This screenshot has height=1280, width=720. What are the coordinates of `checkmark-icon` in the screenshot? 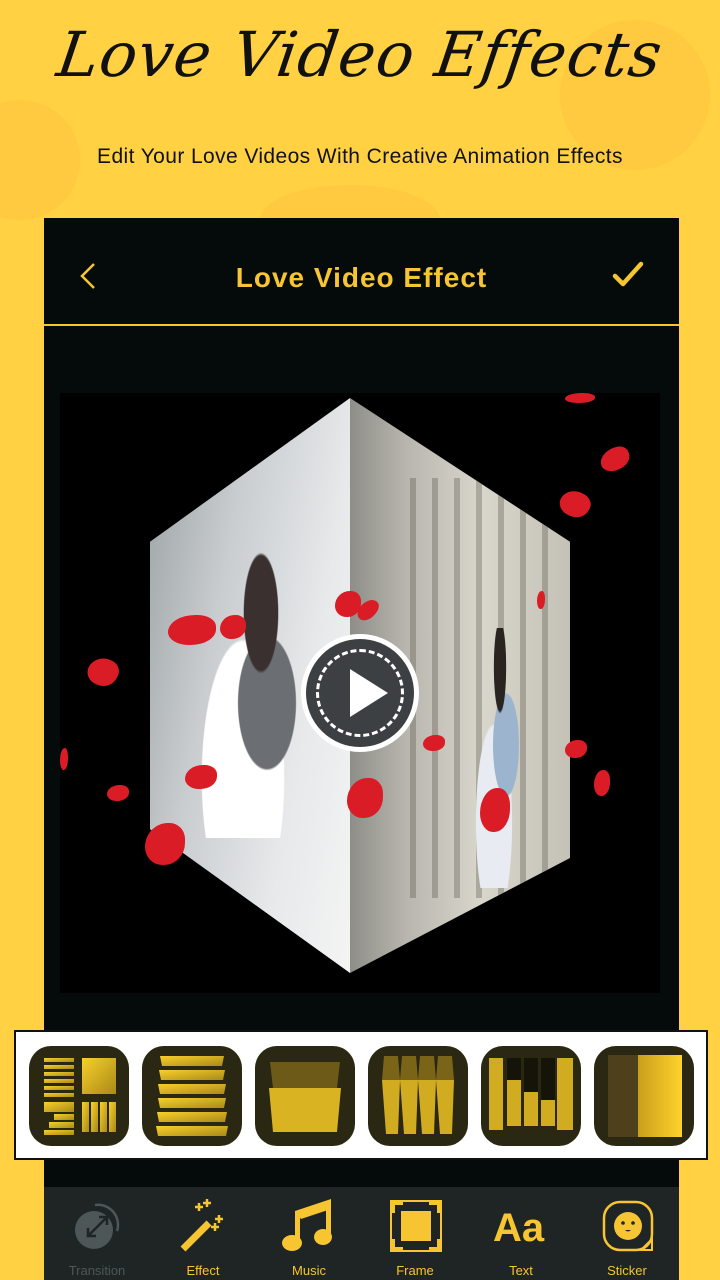 It's located at (628, 274).